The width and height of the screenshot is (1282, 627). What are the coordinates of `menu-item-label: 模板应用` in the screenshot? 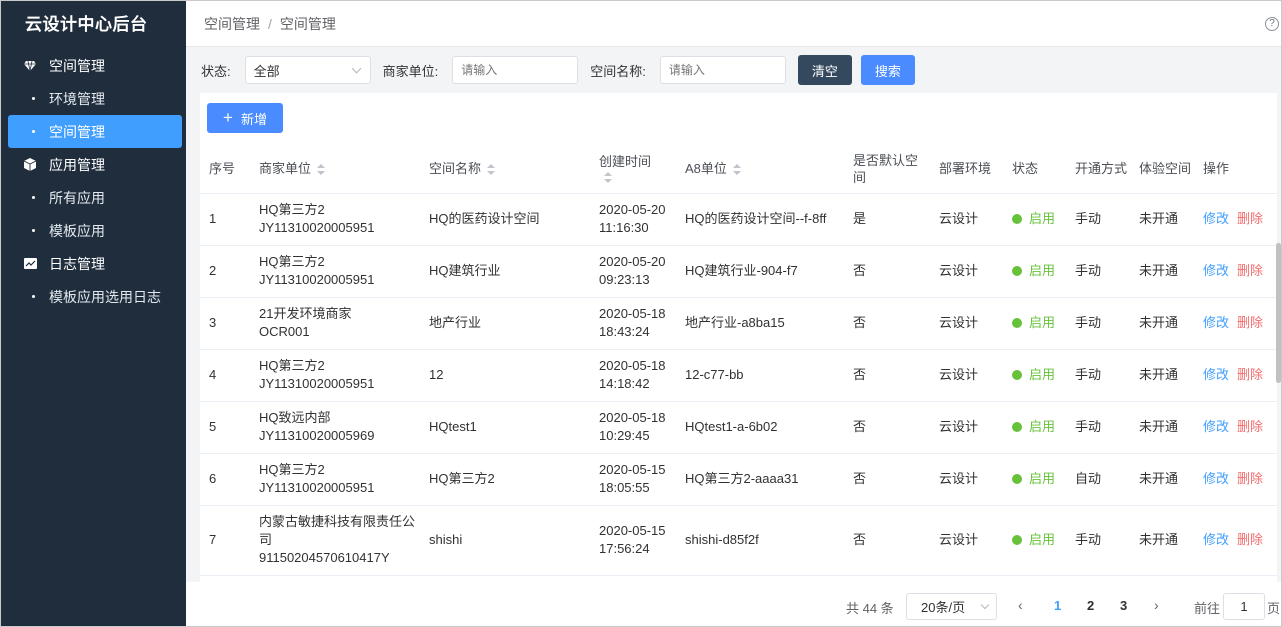 It's located at (77, 230).